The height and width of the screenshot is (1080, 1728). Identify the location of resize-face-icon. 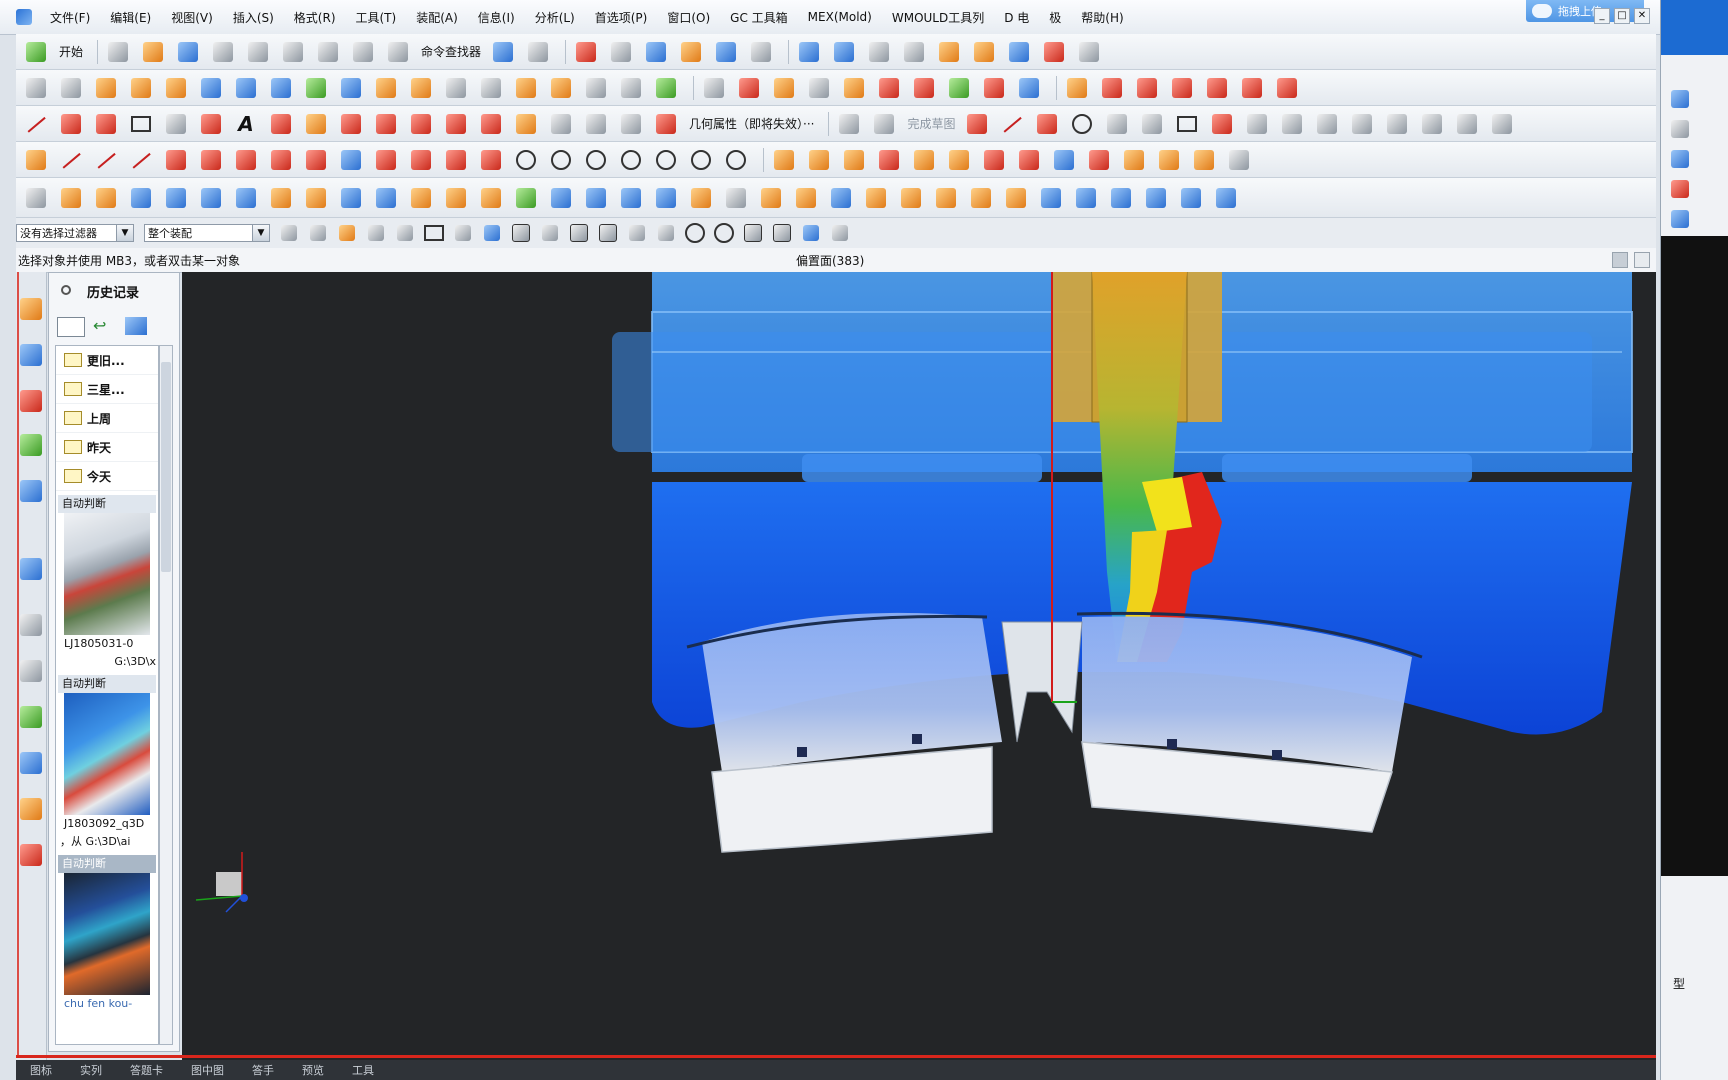
(281, 198).